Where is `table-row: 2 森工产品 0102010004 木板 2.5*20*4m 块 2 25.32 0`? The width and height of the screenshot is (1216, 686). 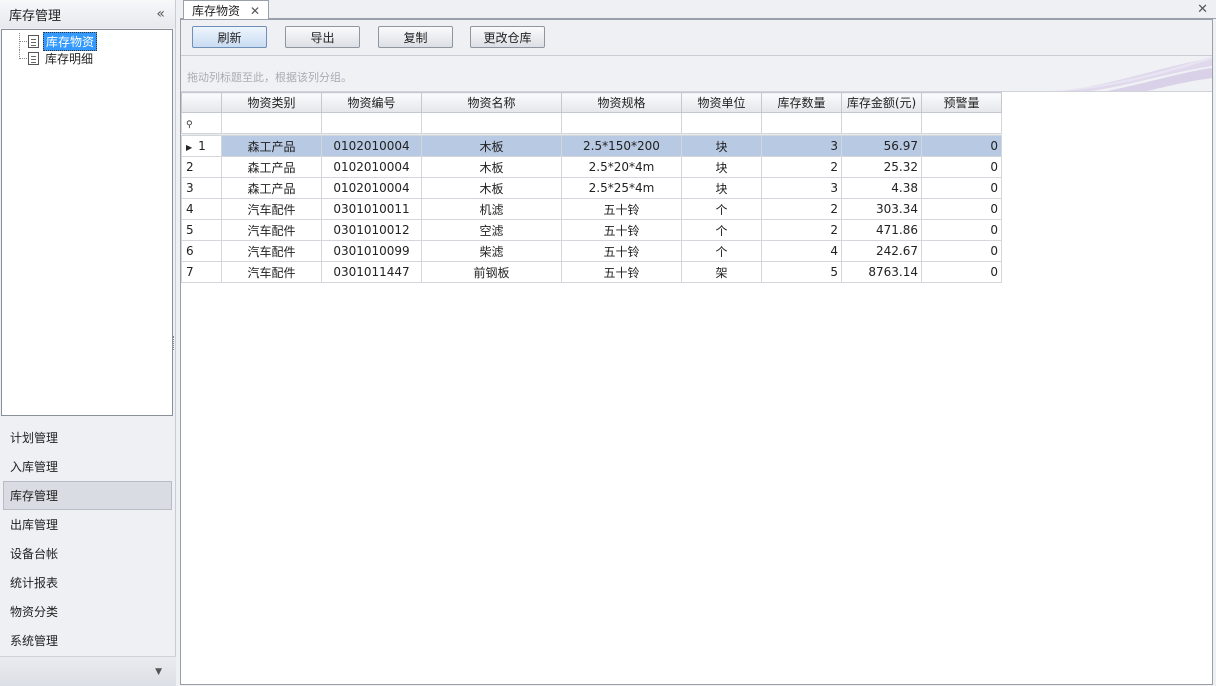 table-row: 2 森工产品 0102010004 木板 2.5*20*4m 块 2 25.32 0 is located at coordinates (591, 167).